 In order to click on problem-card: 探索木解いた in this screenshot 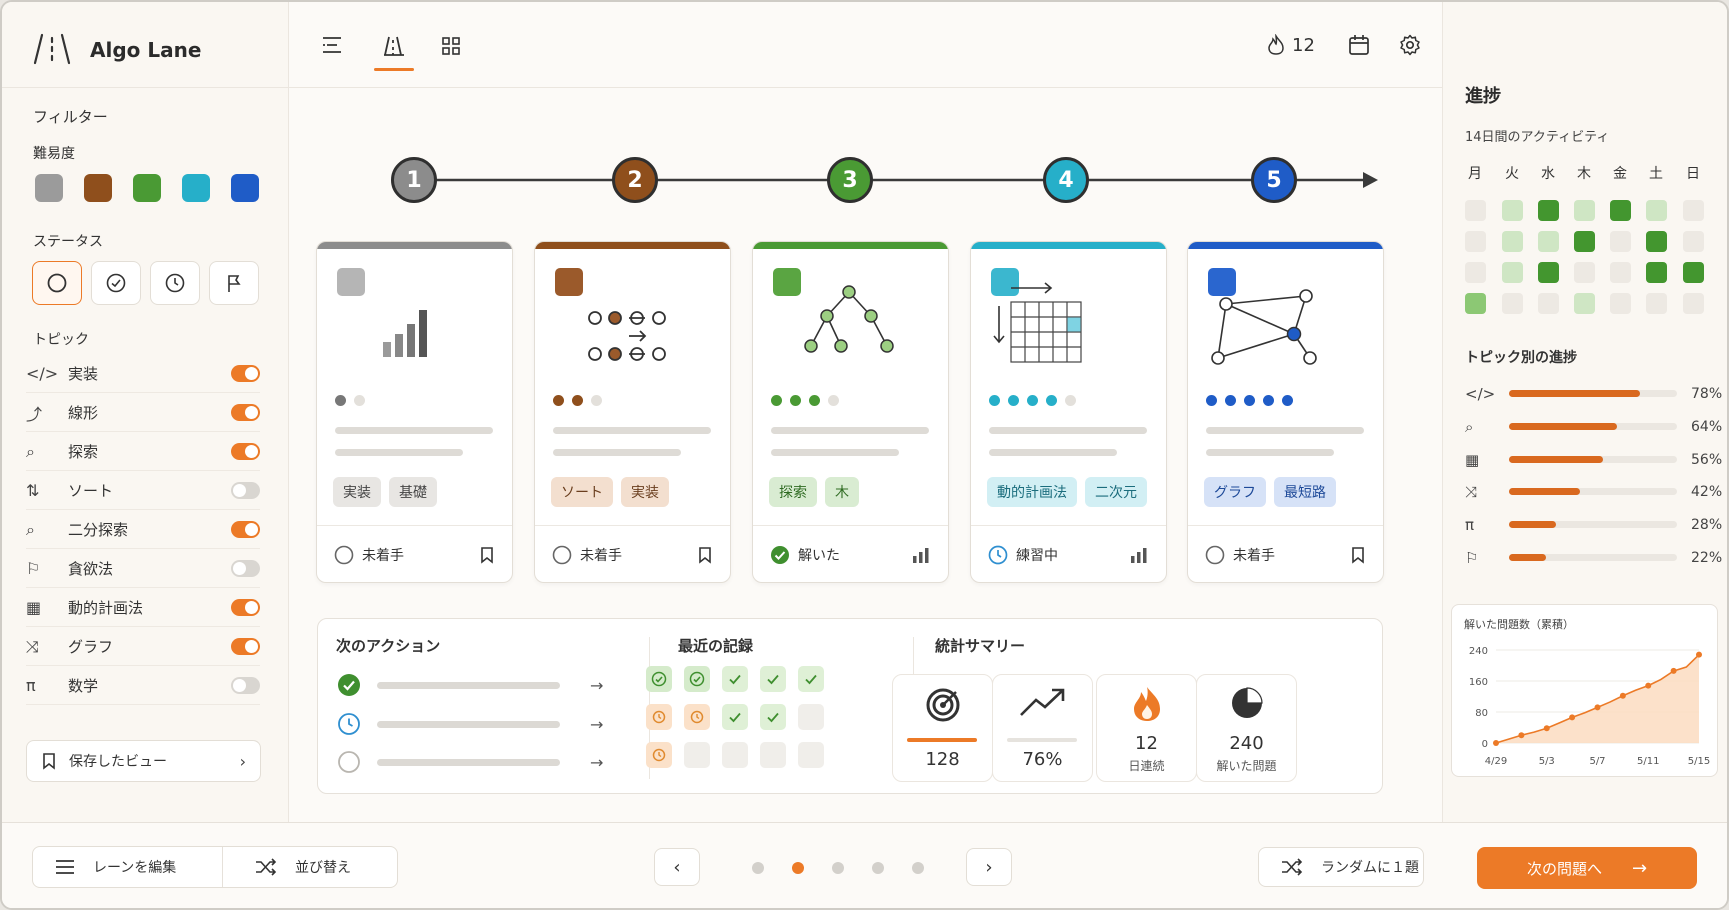, I will do `click(850, 412)`.